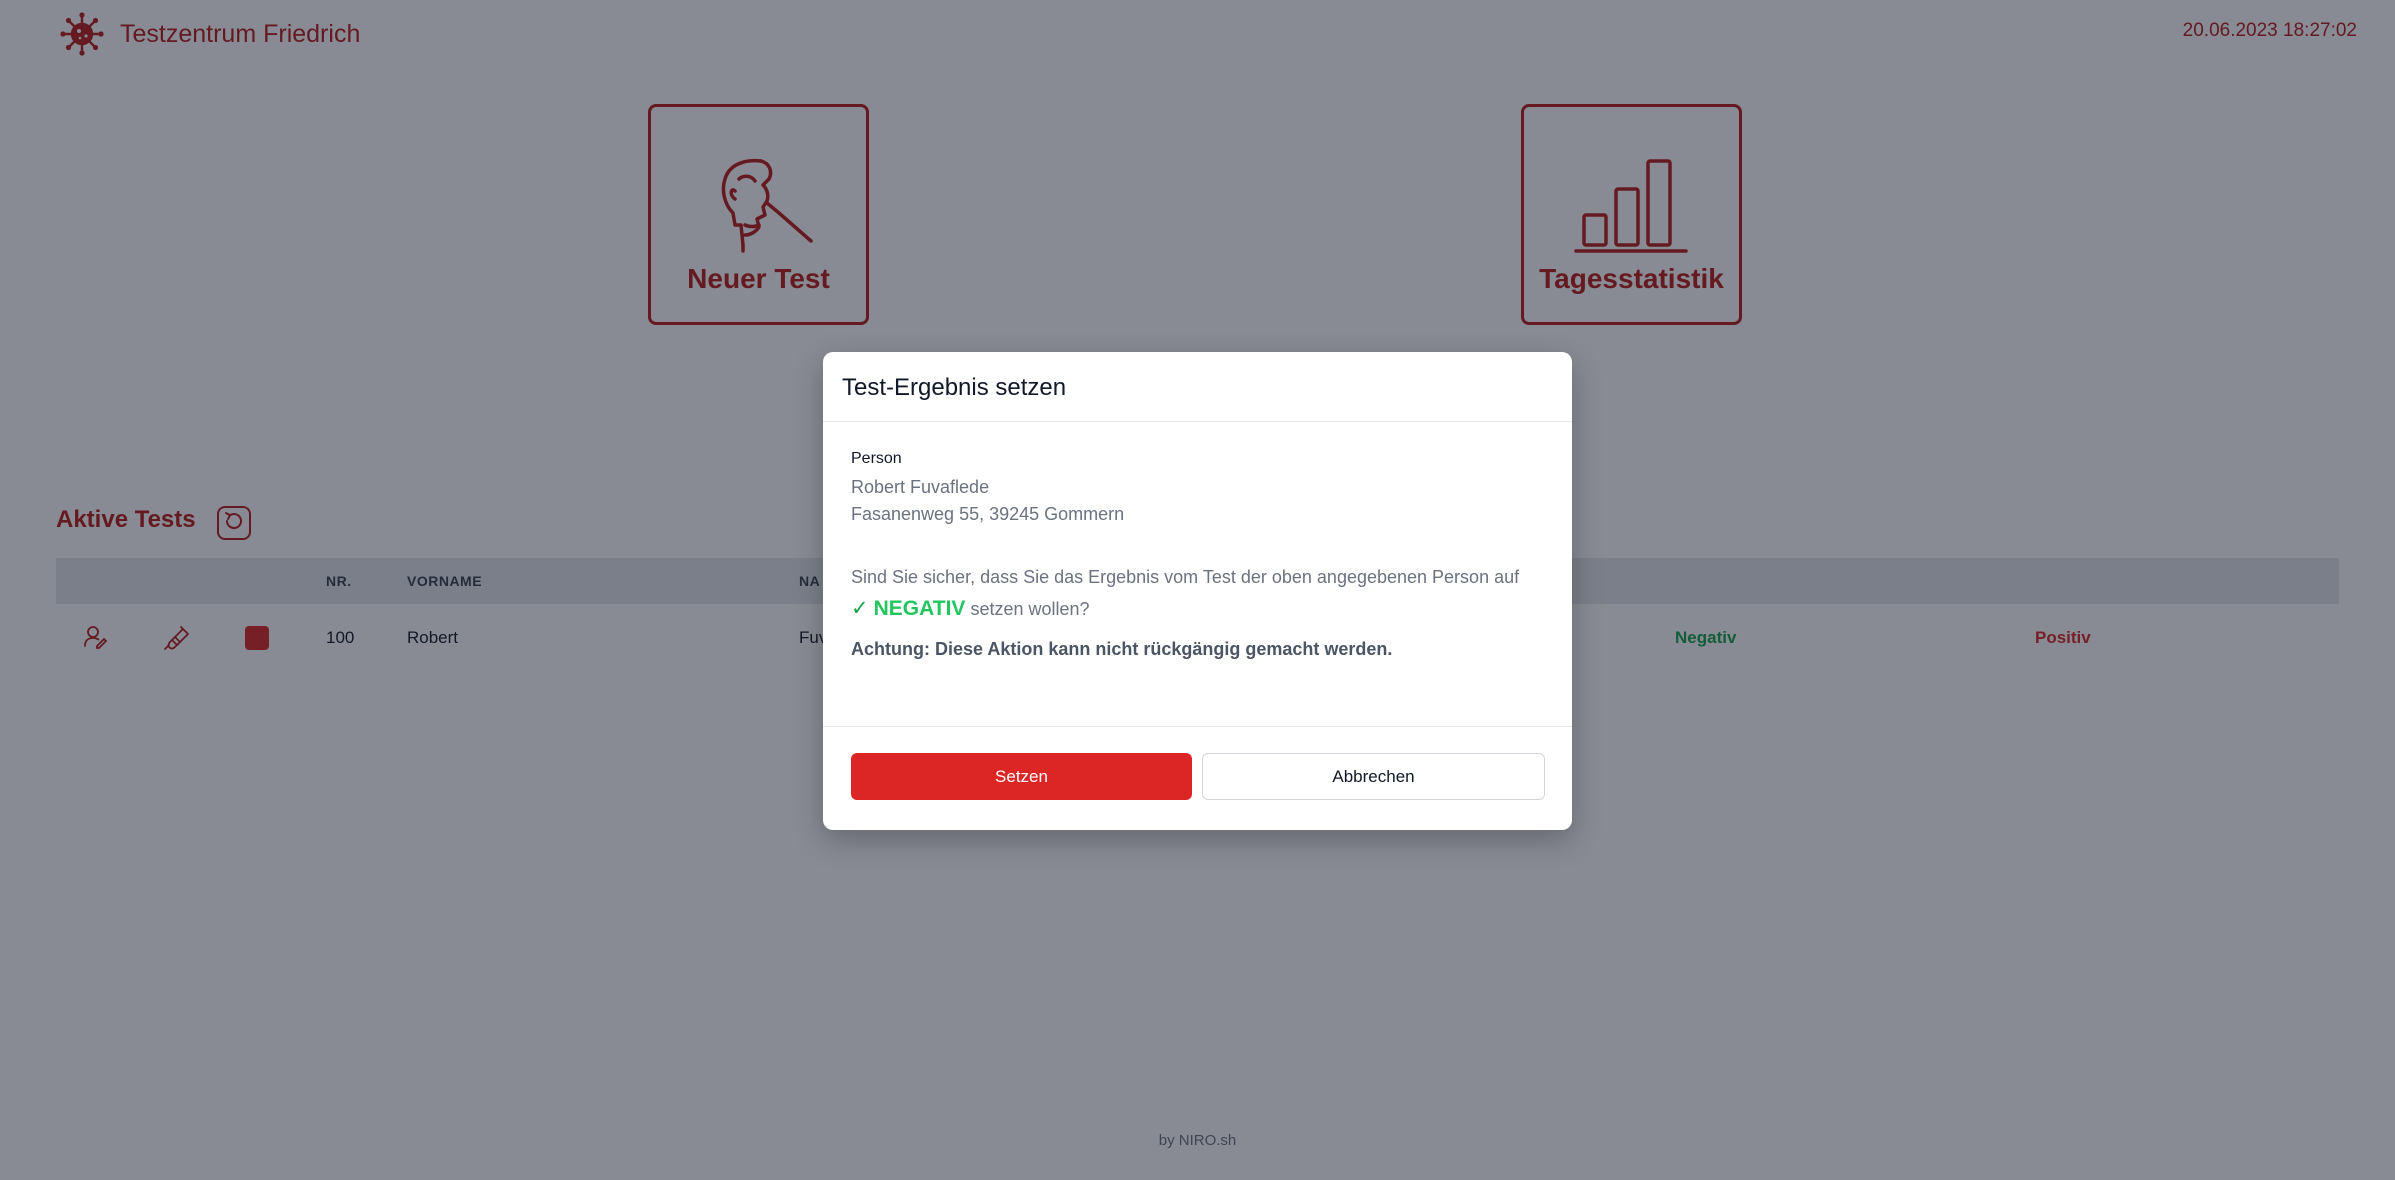 The width and height of the screenshot is (2395, 1180). I want to click on question-text-end: setzen wollen?, so click(1030, 609).